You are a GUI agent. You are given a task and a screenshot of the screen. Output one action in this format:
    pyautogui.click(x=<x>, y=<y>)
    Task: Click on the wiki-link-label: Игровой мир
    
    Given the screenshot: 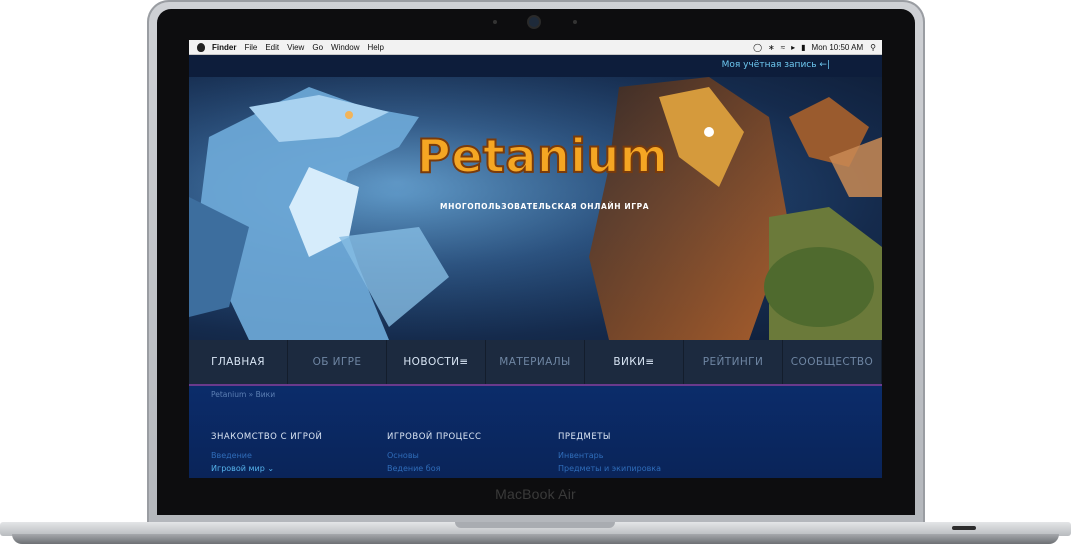 What is the action you would take?
    pyautogui.click(x=238, y=468)
    